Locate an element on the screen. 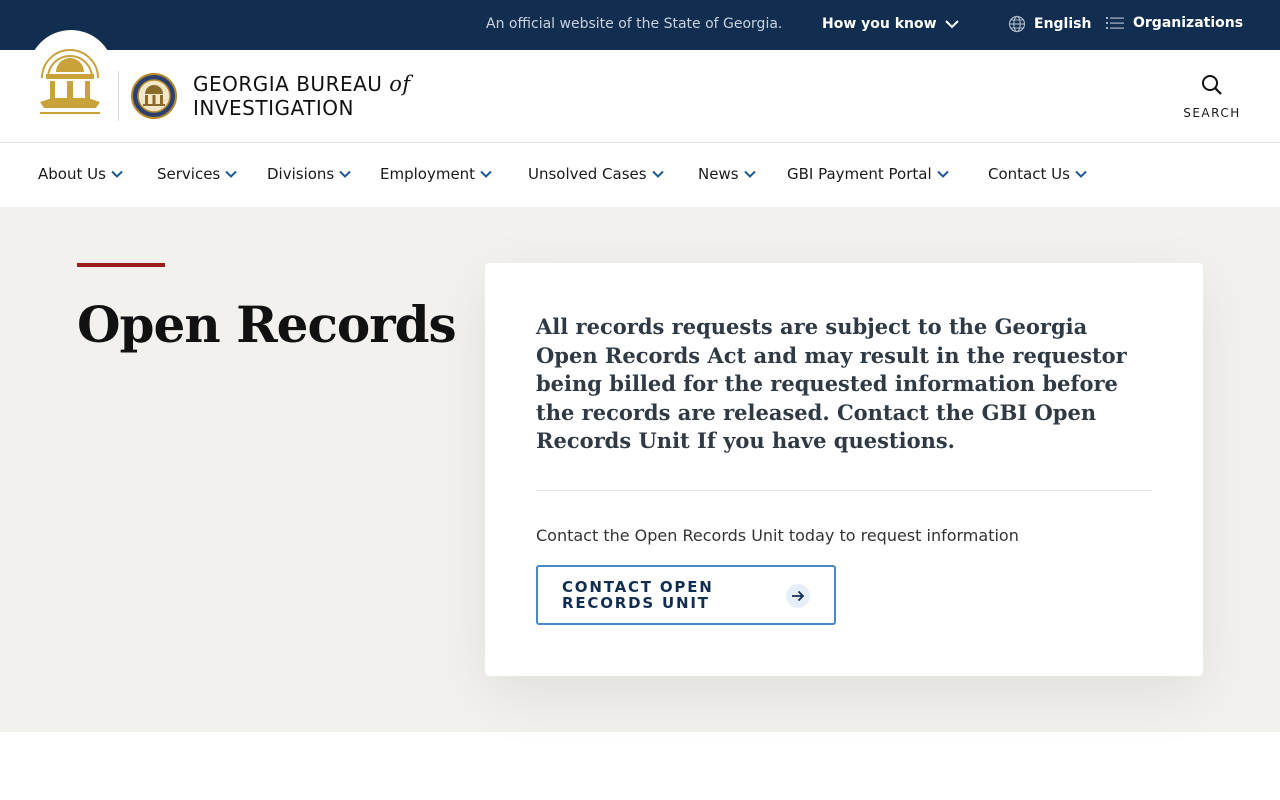  nav-news: News is located at coordinates (727, 174).